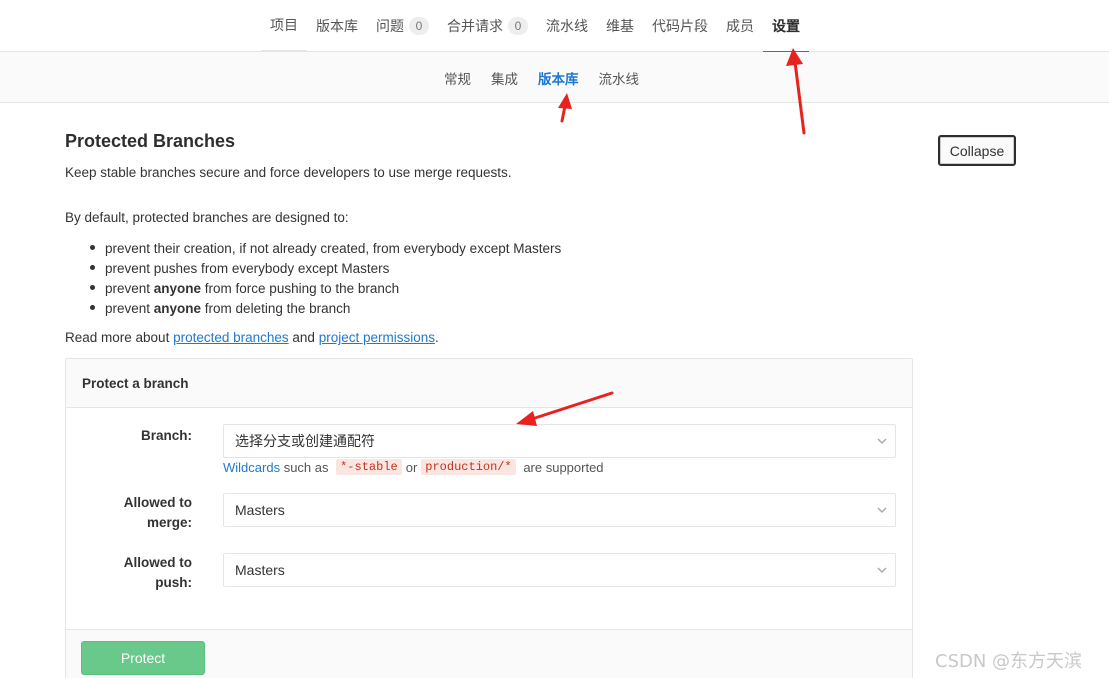 Image resolution: width=1109 pixels, height=678 pixels. What do you see at coordinates (489, 383) in the screenshot?
I see `panel-header: Protect a branch` at bounding box center [489, 383].